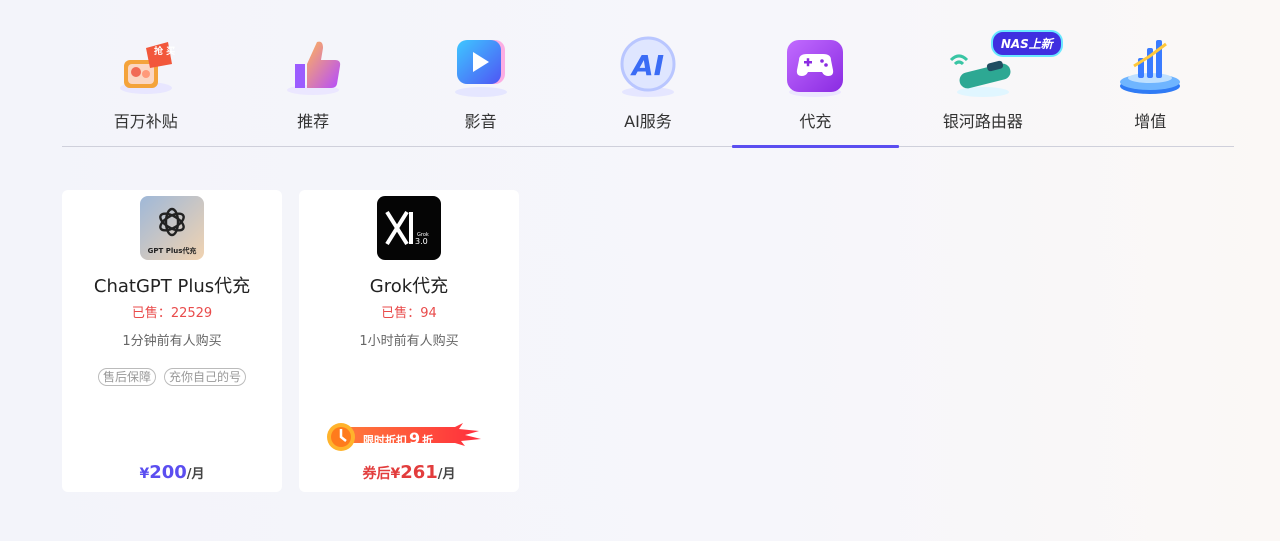  What do you see at coordinates (409, 228) in the screenshot?
I see `grok-logo-icon: Grok 3.0` at bounding box center [409, 228].